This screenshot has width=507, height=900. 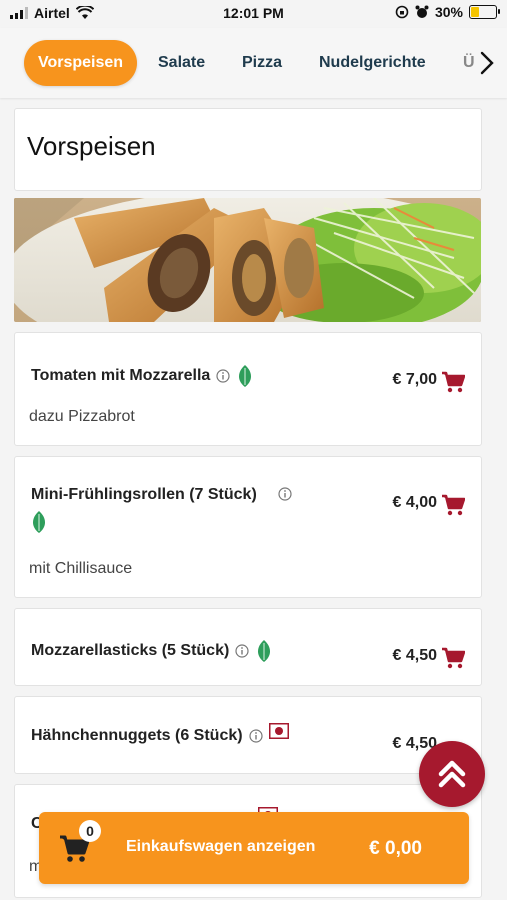 What do you see at coordinates (130, 651) in the screenshot?
I see `item-name: Mozzarellasticks (5 Stück)` at bounding box center [130, 651].